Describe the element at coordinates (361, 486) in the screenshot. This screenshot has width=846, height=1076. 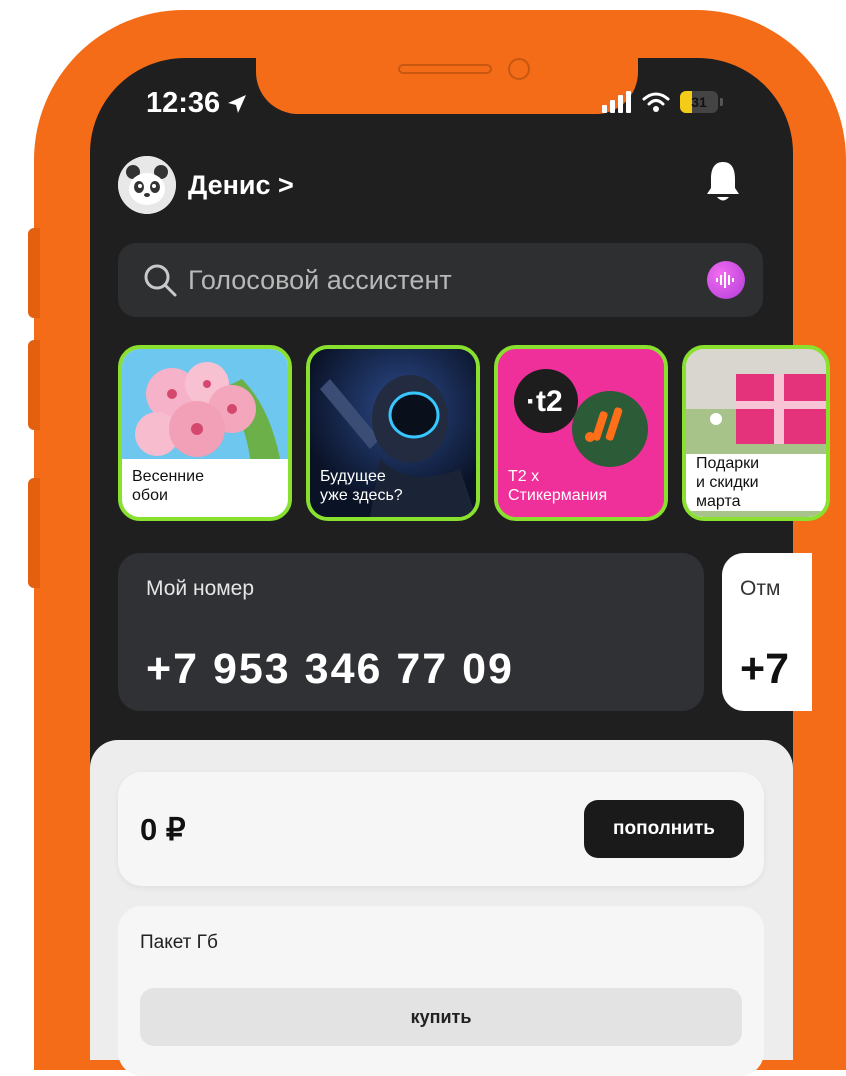
I see `story-label: Будущее уже здесь?` at that location.